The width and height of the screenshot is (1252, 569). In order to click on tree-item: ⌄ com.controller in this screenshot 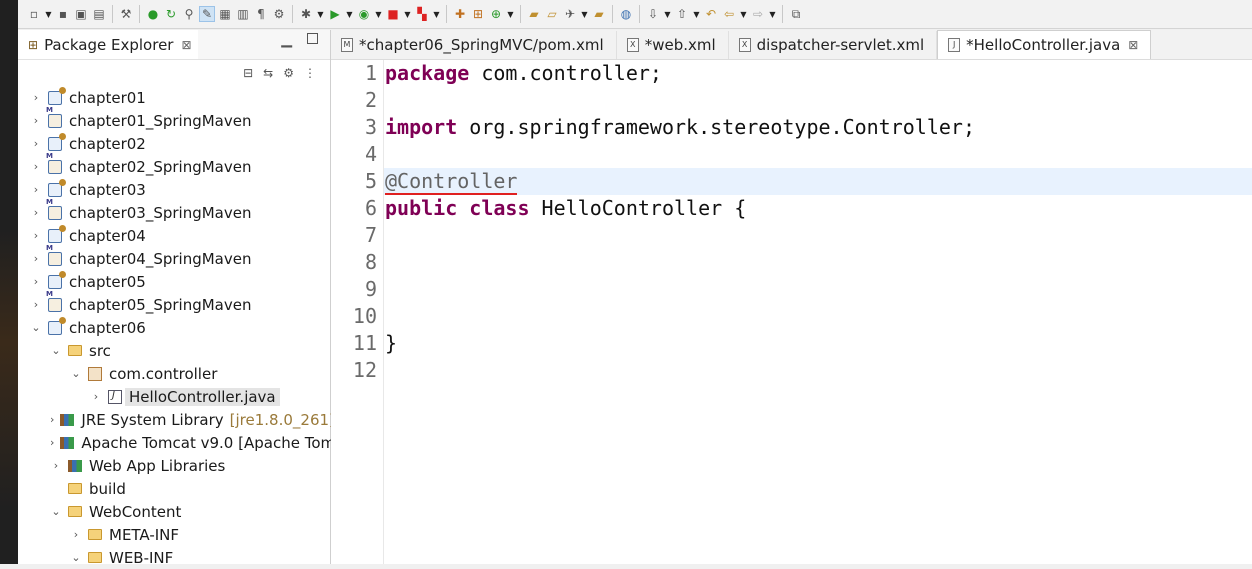, I will do `click(174, 373)`.